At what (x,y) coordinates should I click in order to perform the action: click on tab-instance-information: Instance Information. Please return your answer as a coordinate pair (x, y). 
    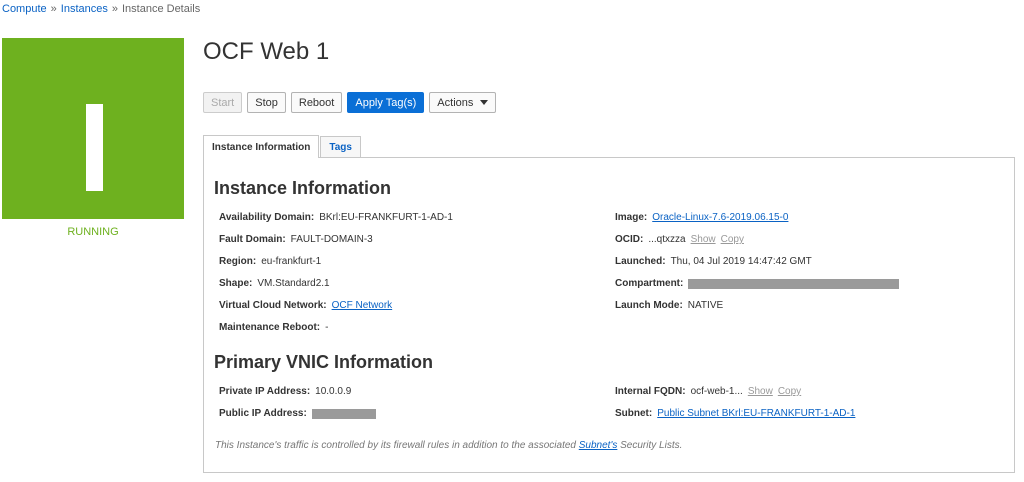
    Looking at the image, I should click on (261, 146).